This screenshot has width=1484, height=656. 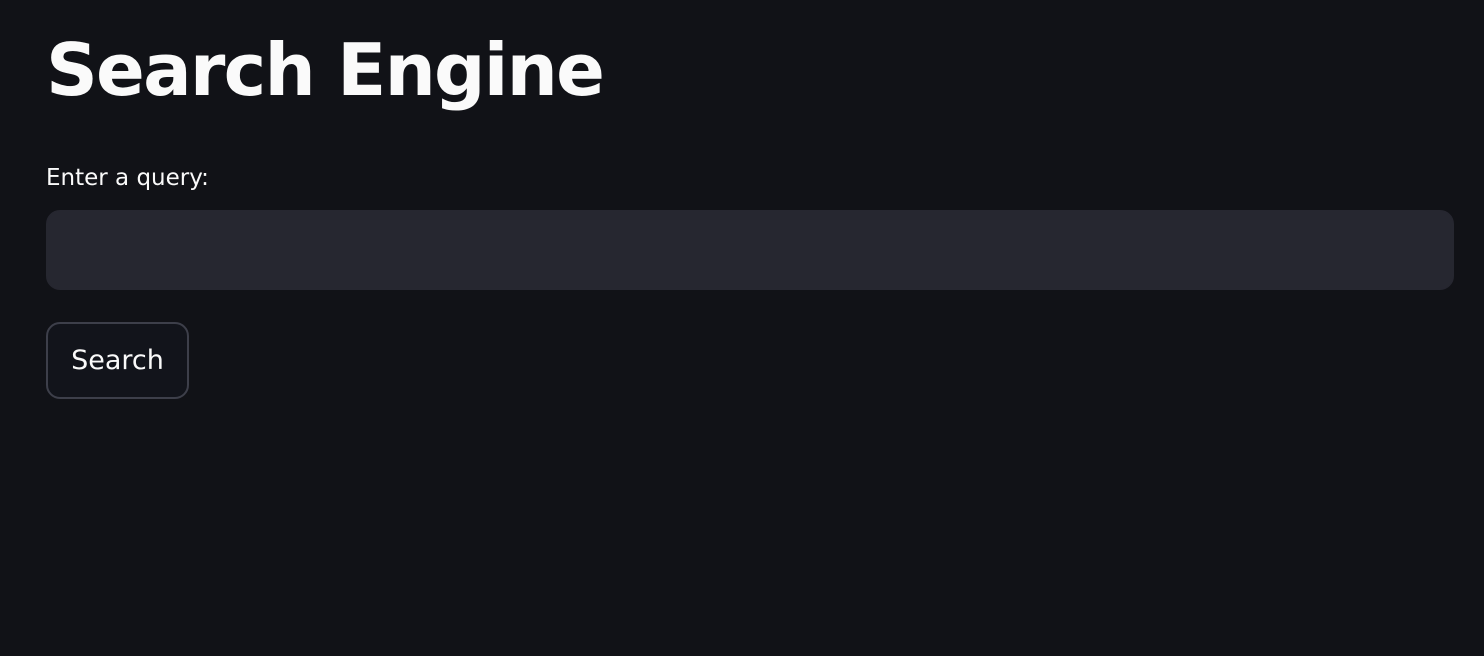 I want to click on query-input, so click(x=750, y=250).